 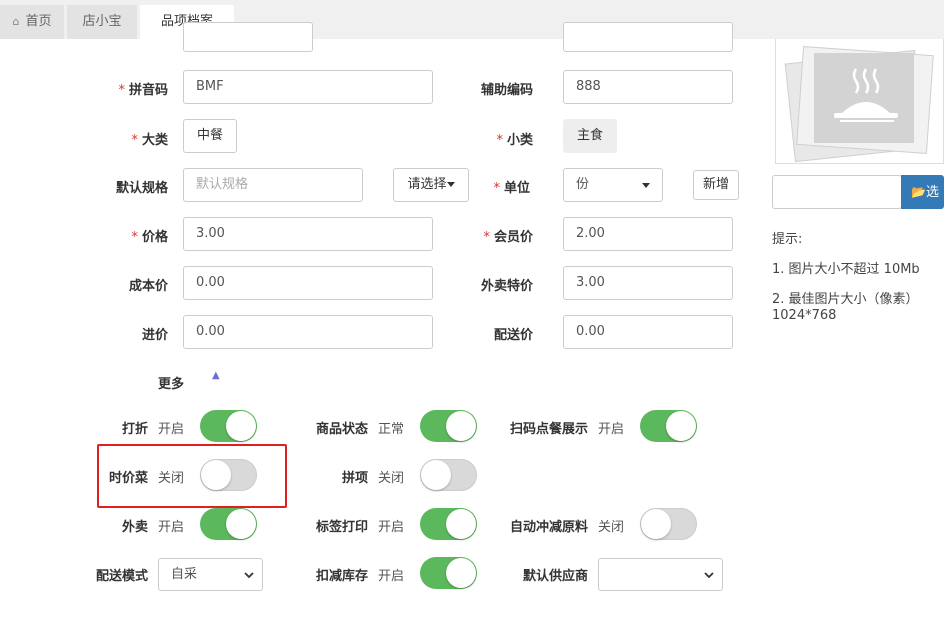 What do you see at coordinates (210, 574) in the screenshot?
I see `delivery-mode-select: 自采` at bounding box center [210, 574].